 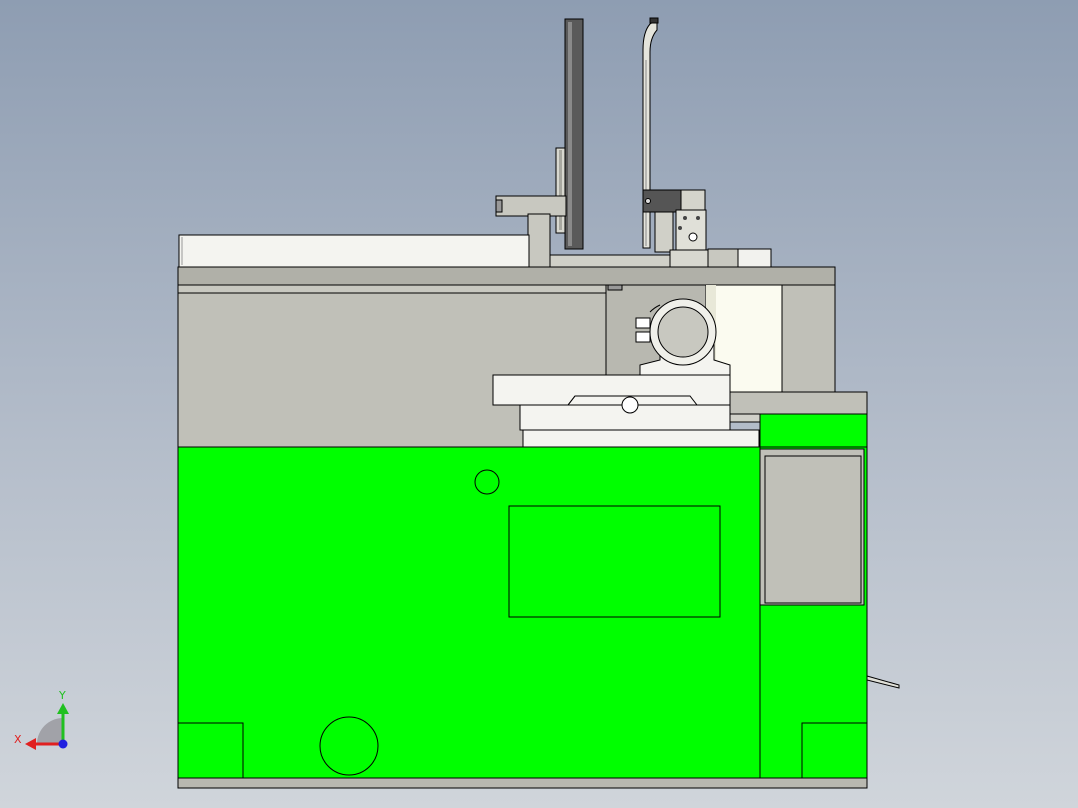 I want to click on triad-y-label: Y, so click(x=62, y=695).